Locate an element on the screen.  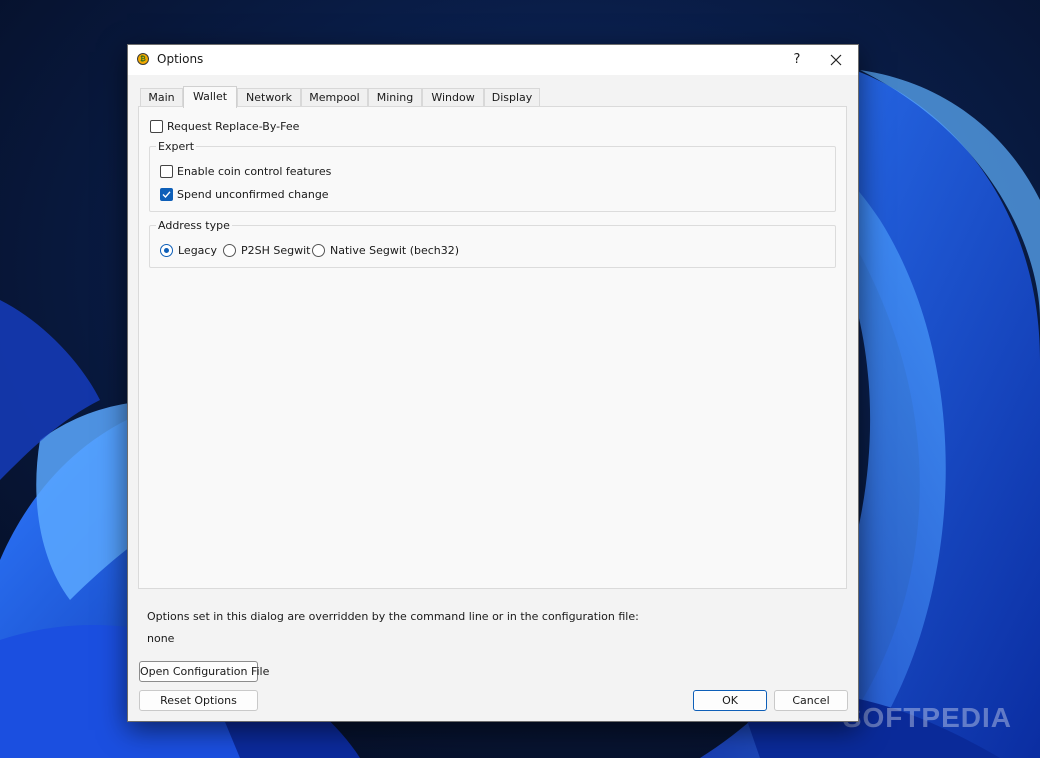
tab-display: Display is located at coordinates (512, 97).